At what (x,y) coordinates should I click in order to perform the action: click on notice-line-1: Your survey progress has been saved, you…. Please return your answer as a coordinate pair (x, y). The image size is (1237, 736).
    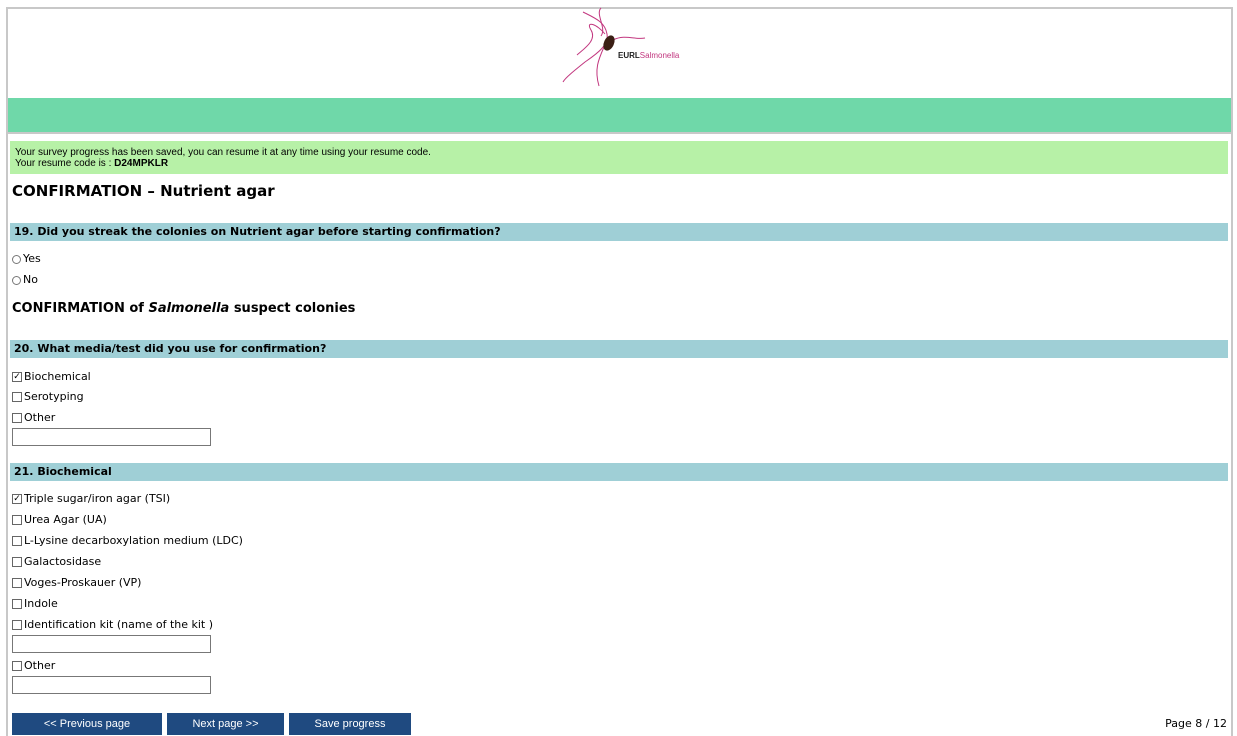
    Looking at the image, I should click on (223, 152).